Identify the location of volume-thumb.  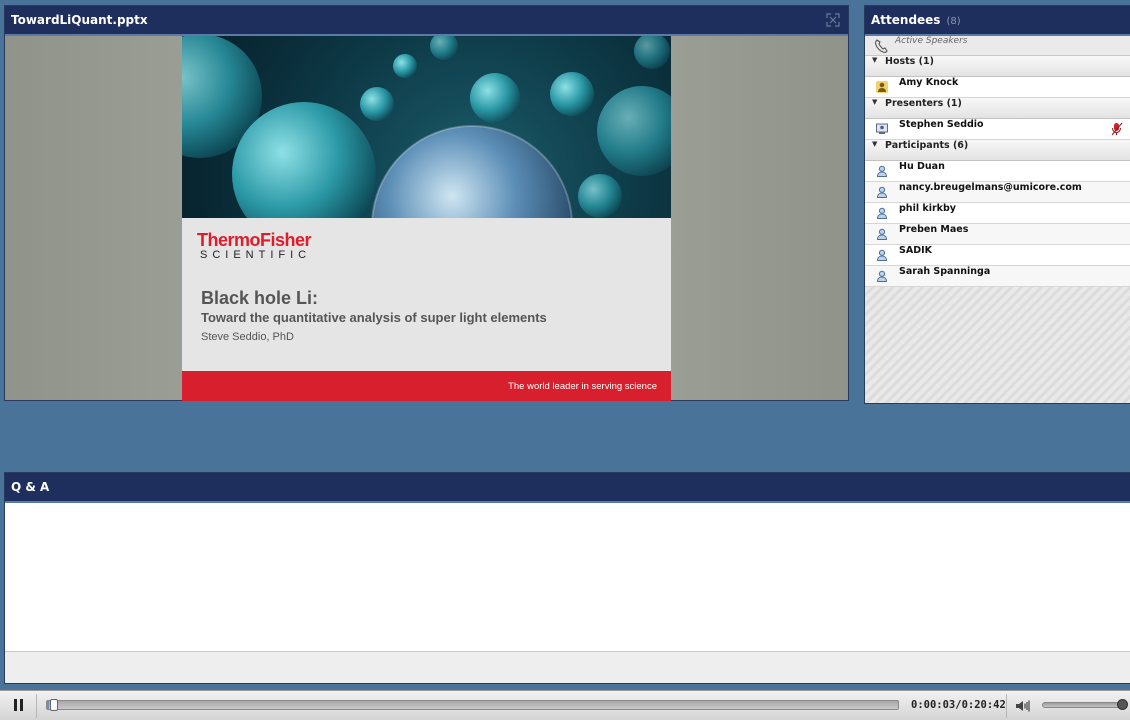
(1122, 704).